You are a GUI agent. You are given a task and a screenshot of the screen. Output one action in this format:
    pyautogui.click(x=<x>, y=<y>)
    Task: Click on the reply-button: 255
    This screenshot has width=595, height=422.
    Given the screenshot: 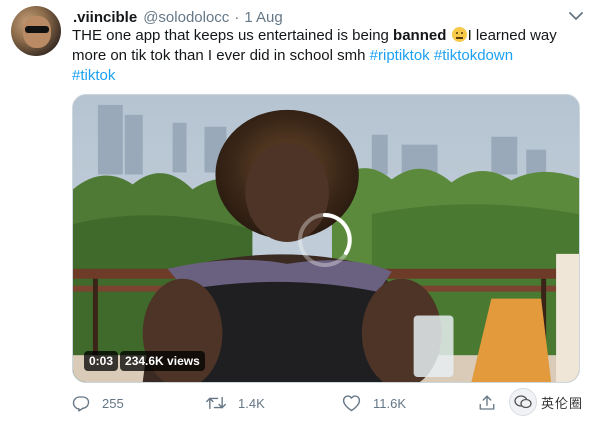 What is the action you would take?
    pyautogui.click(x=98, y=403)
    